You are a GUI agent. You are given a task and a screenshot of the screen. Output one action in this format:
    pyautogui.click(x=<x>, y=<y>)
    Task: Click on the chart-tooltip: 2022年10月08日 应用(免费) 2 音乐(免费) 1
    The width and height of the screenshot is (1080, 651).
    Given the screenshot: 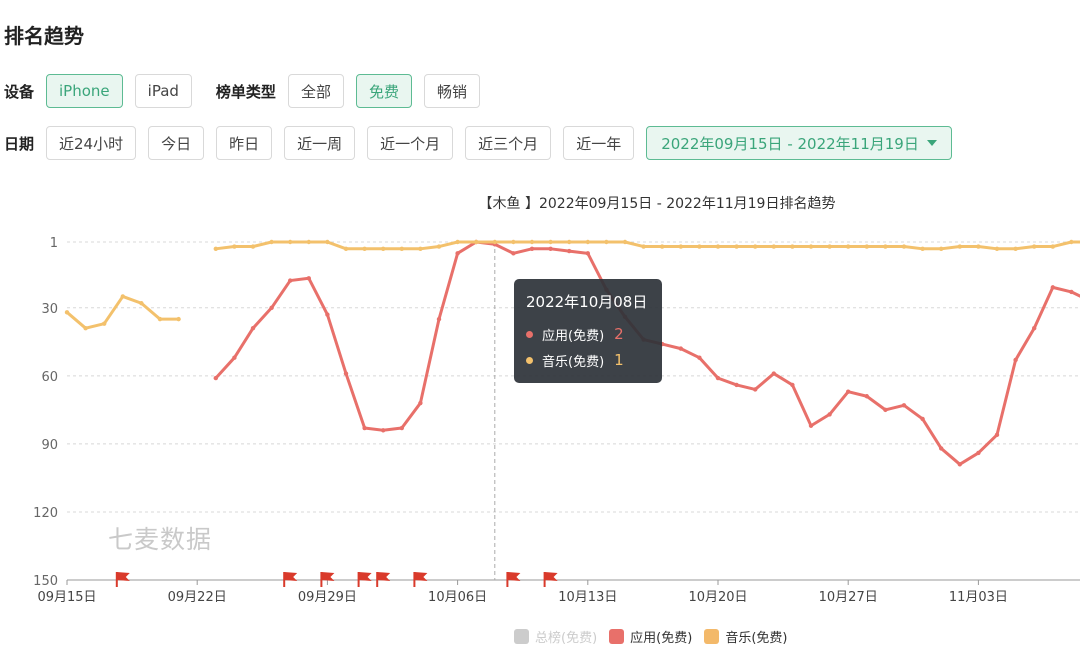 What is the action you would take?
    pyautogui.click(x=588, y=331)
    